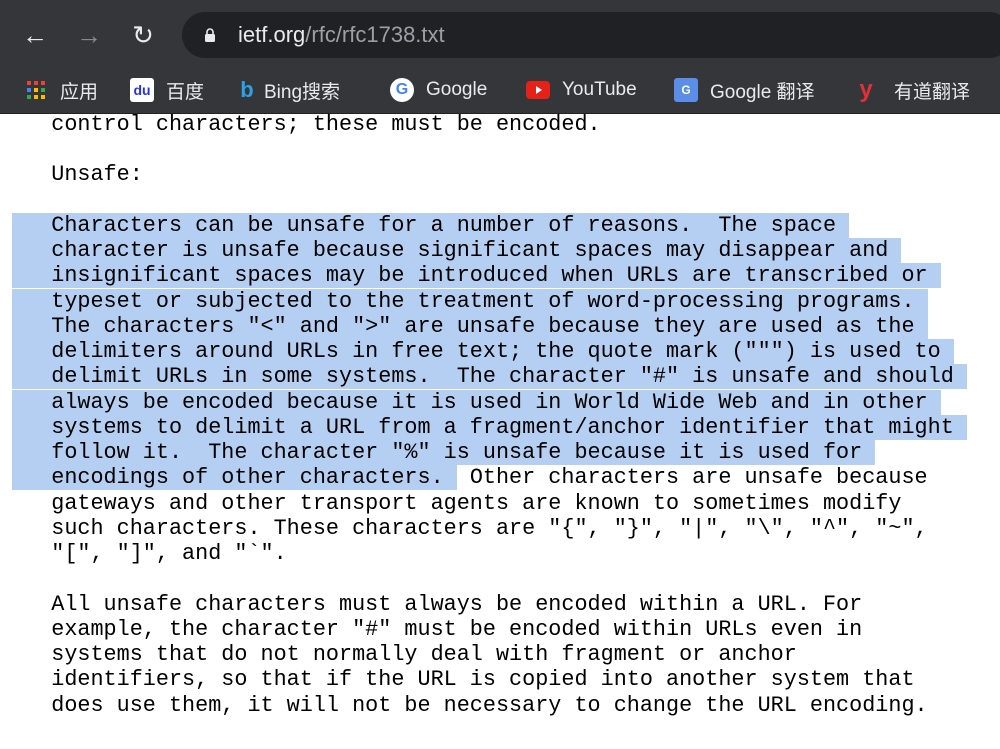  What do you see at coordinates (149, 554) in the screenshot?
I see `line-text: "[", "]", and "`".` at bounding box center [149, 554].